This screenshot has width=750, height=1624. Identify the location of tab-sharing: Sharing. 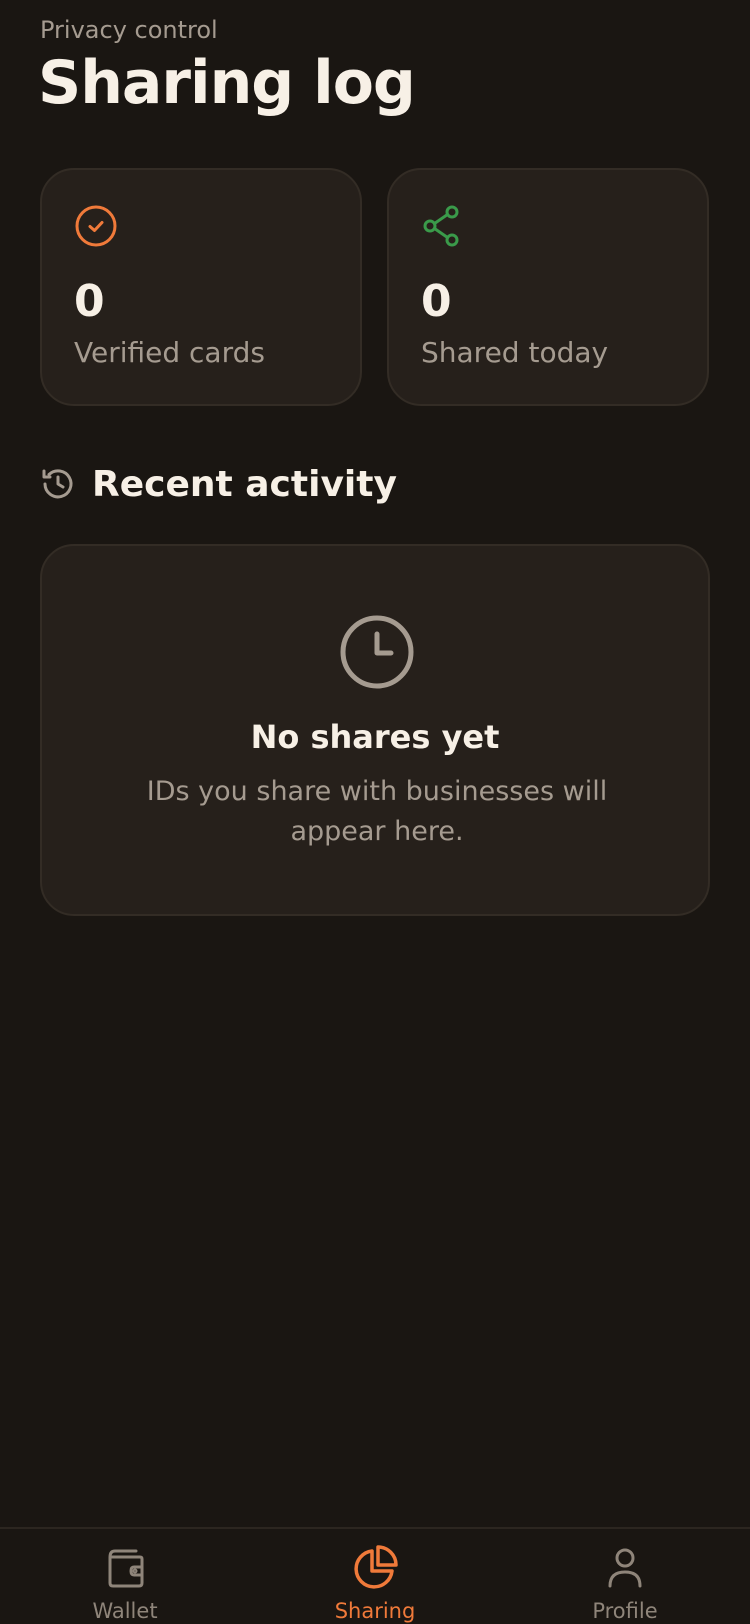
(375, 1584).